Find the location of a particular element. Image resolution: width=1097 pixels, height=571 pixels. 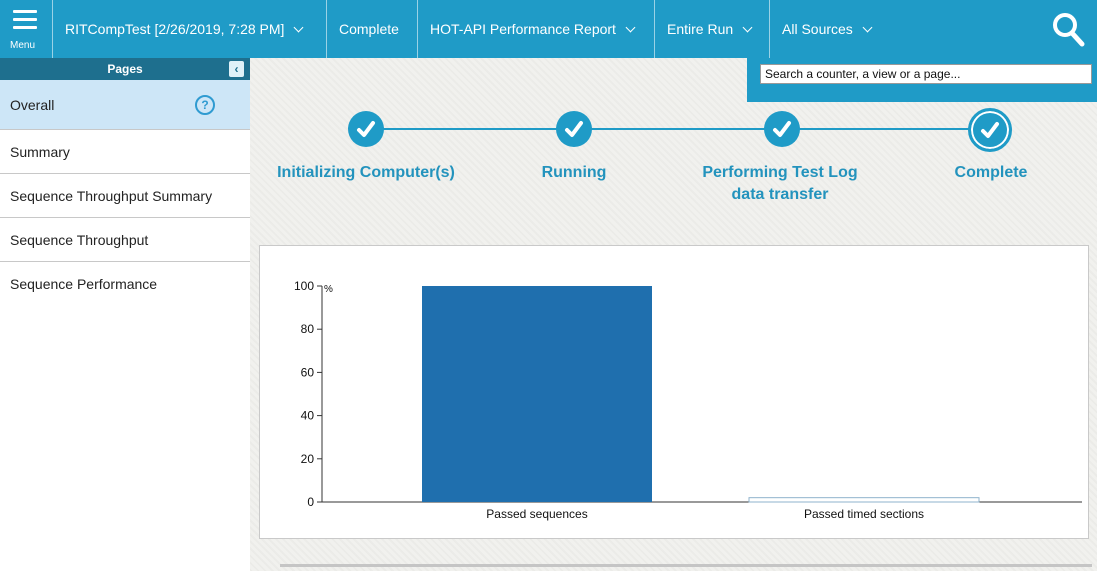

step-check-icon-current is located at coordinates (990, 130).